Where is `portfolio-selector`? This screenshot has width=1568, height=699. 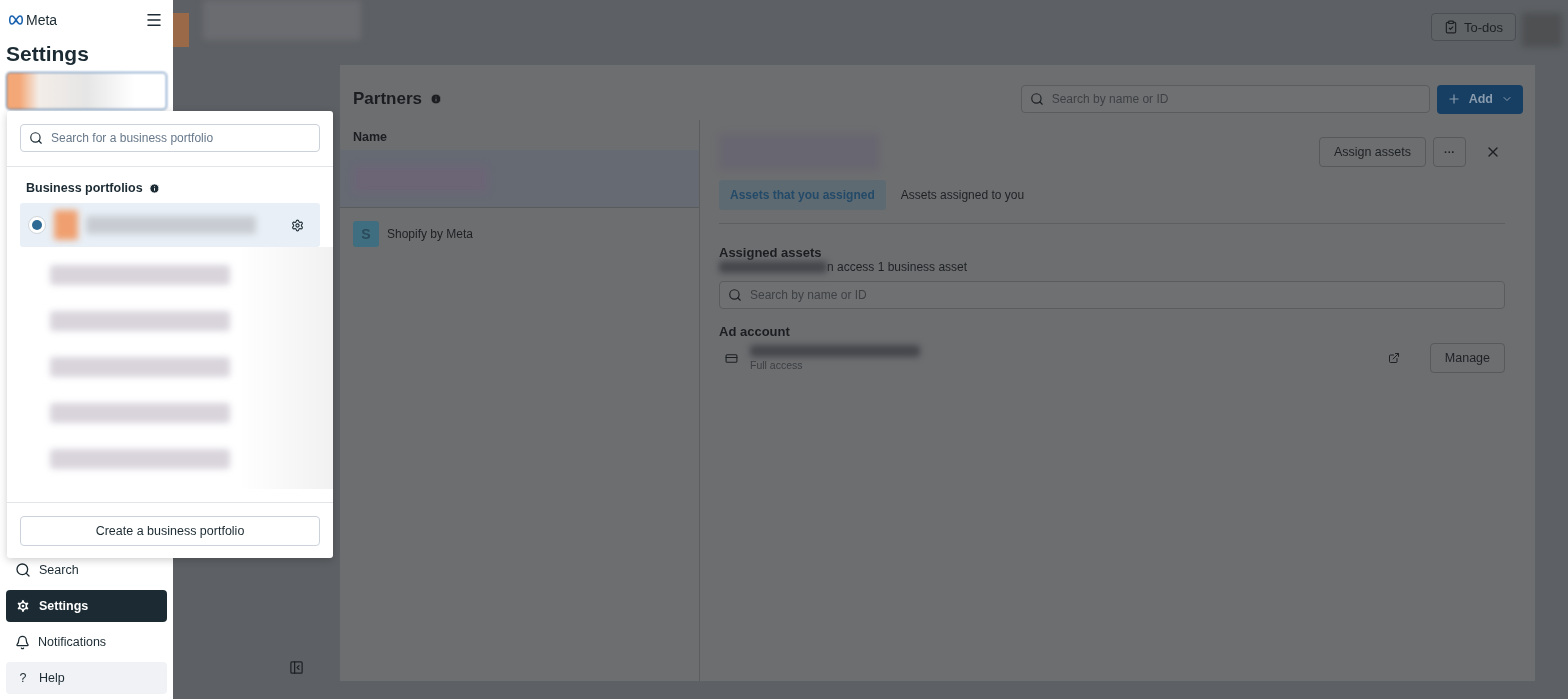 portfolio-selector is located at coordinates (86, 91).